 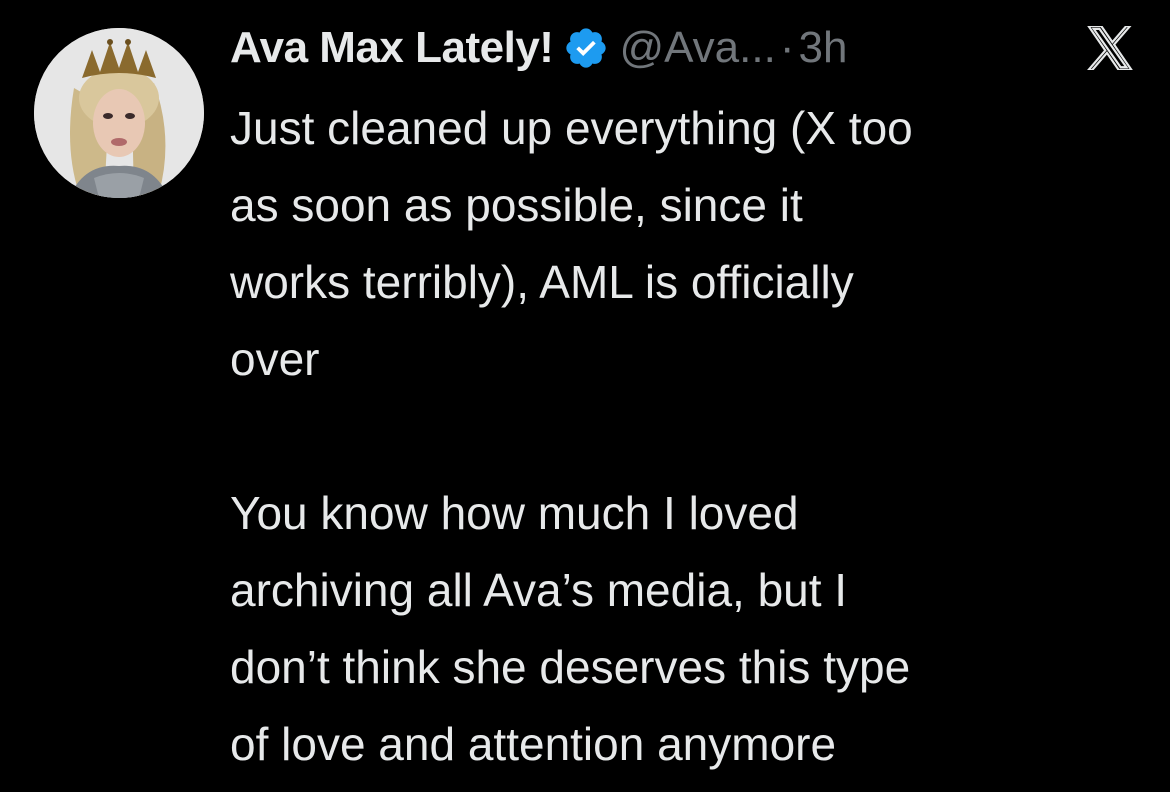 I want to click on avatar, so click(x=119, y=113).